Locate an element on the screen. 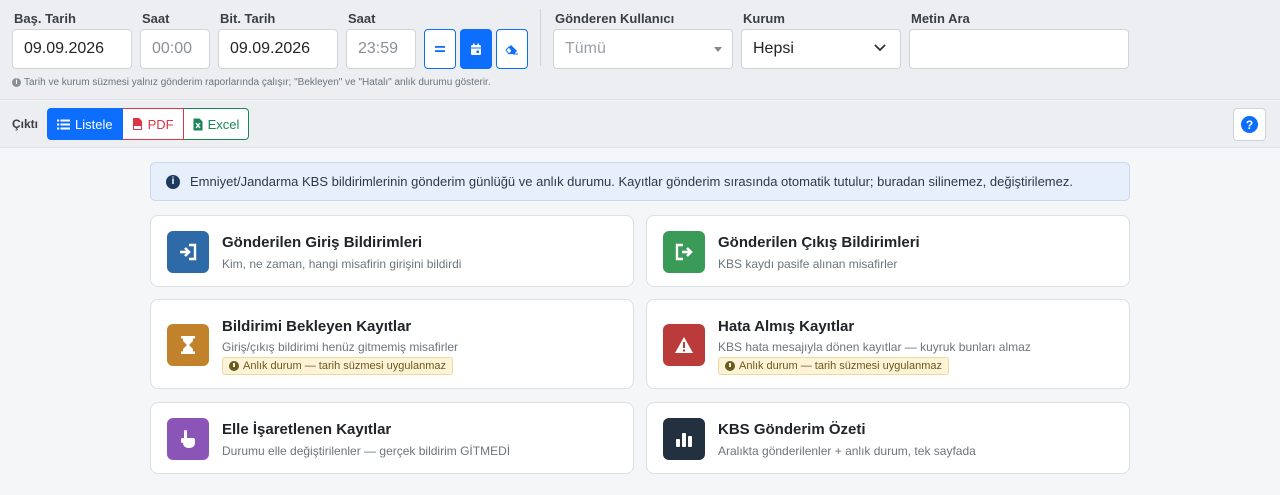 This screenshot has width=1280, height=495. excel-button-label: Excel is located at coordinates (223, 124).